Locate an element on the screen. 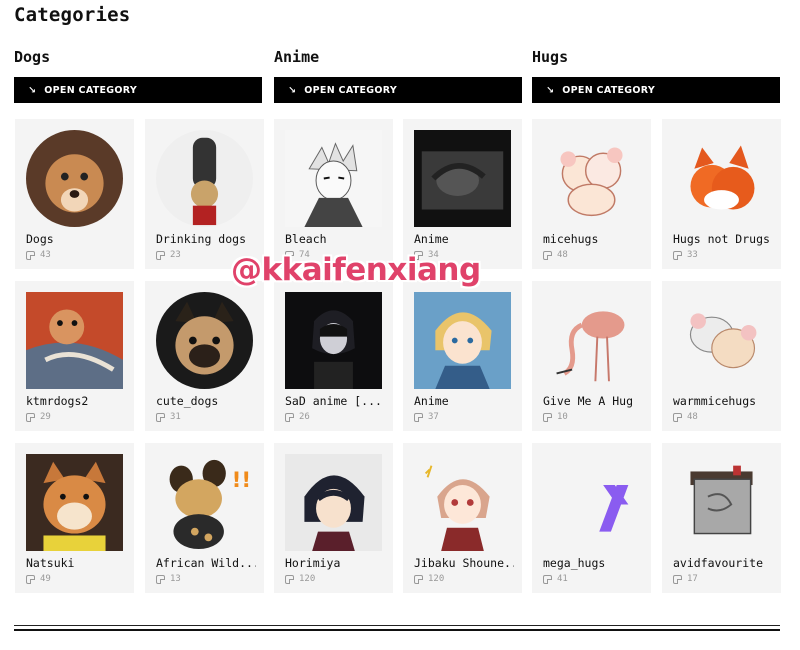 The image size is (800, 650). sticker-count: 34 is located at coordinates (426, 255).